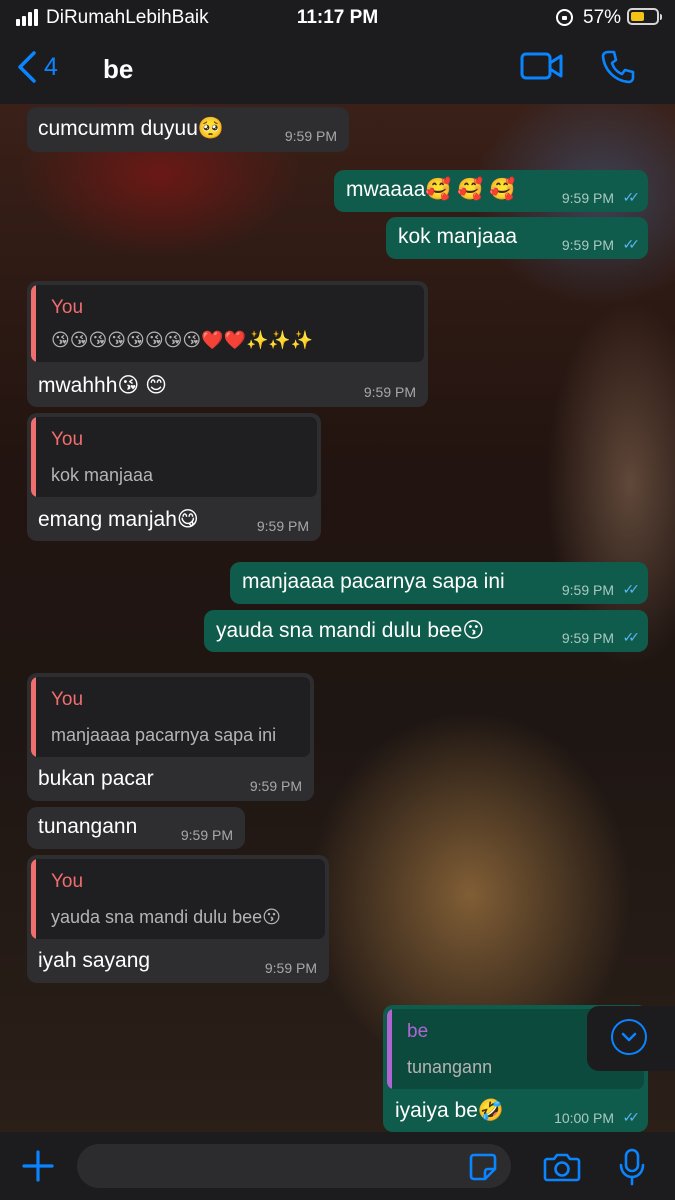 This screenshot has height=1200, width=675. I want to click on sticker-icon, so click(483, 1167).